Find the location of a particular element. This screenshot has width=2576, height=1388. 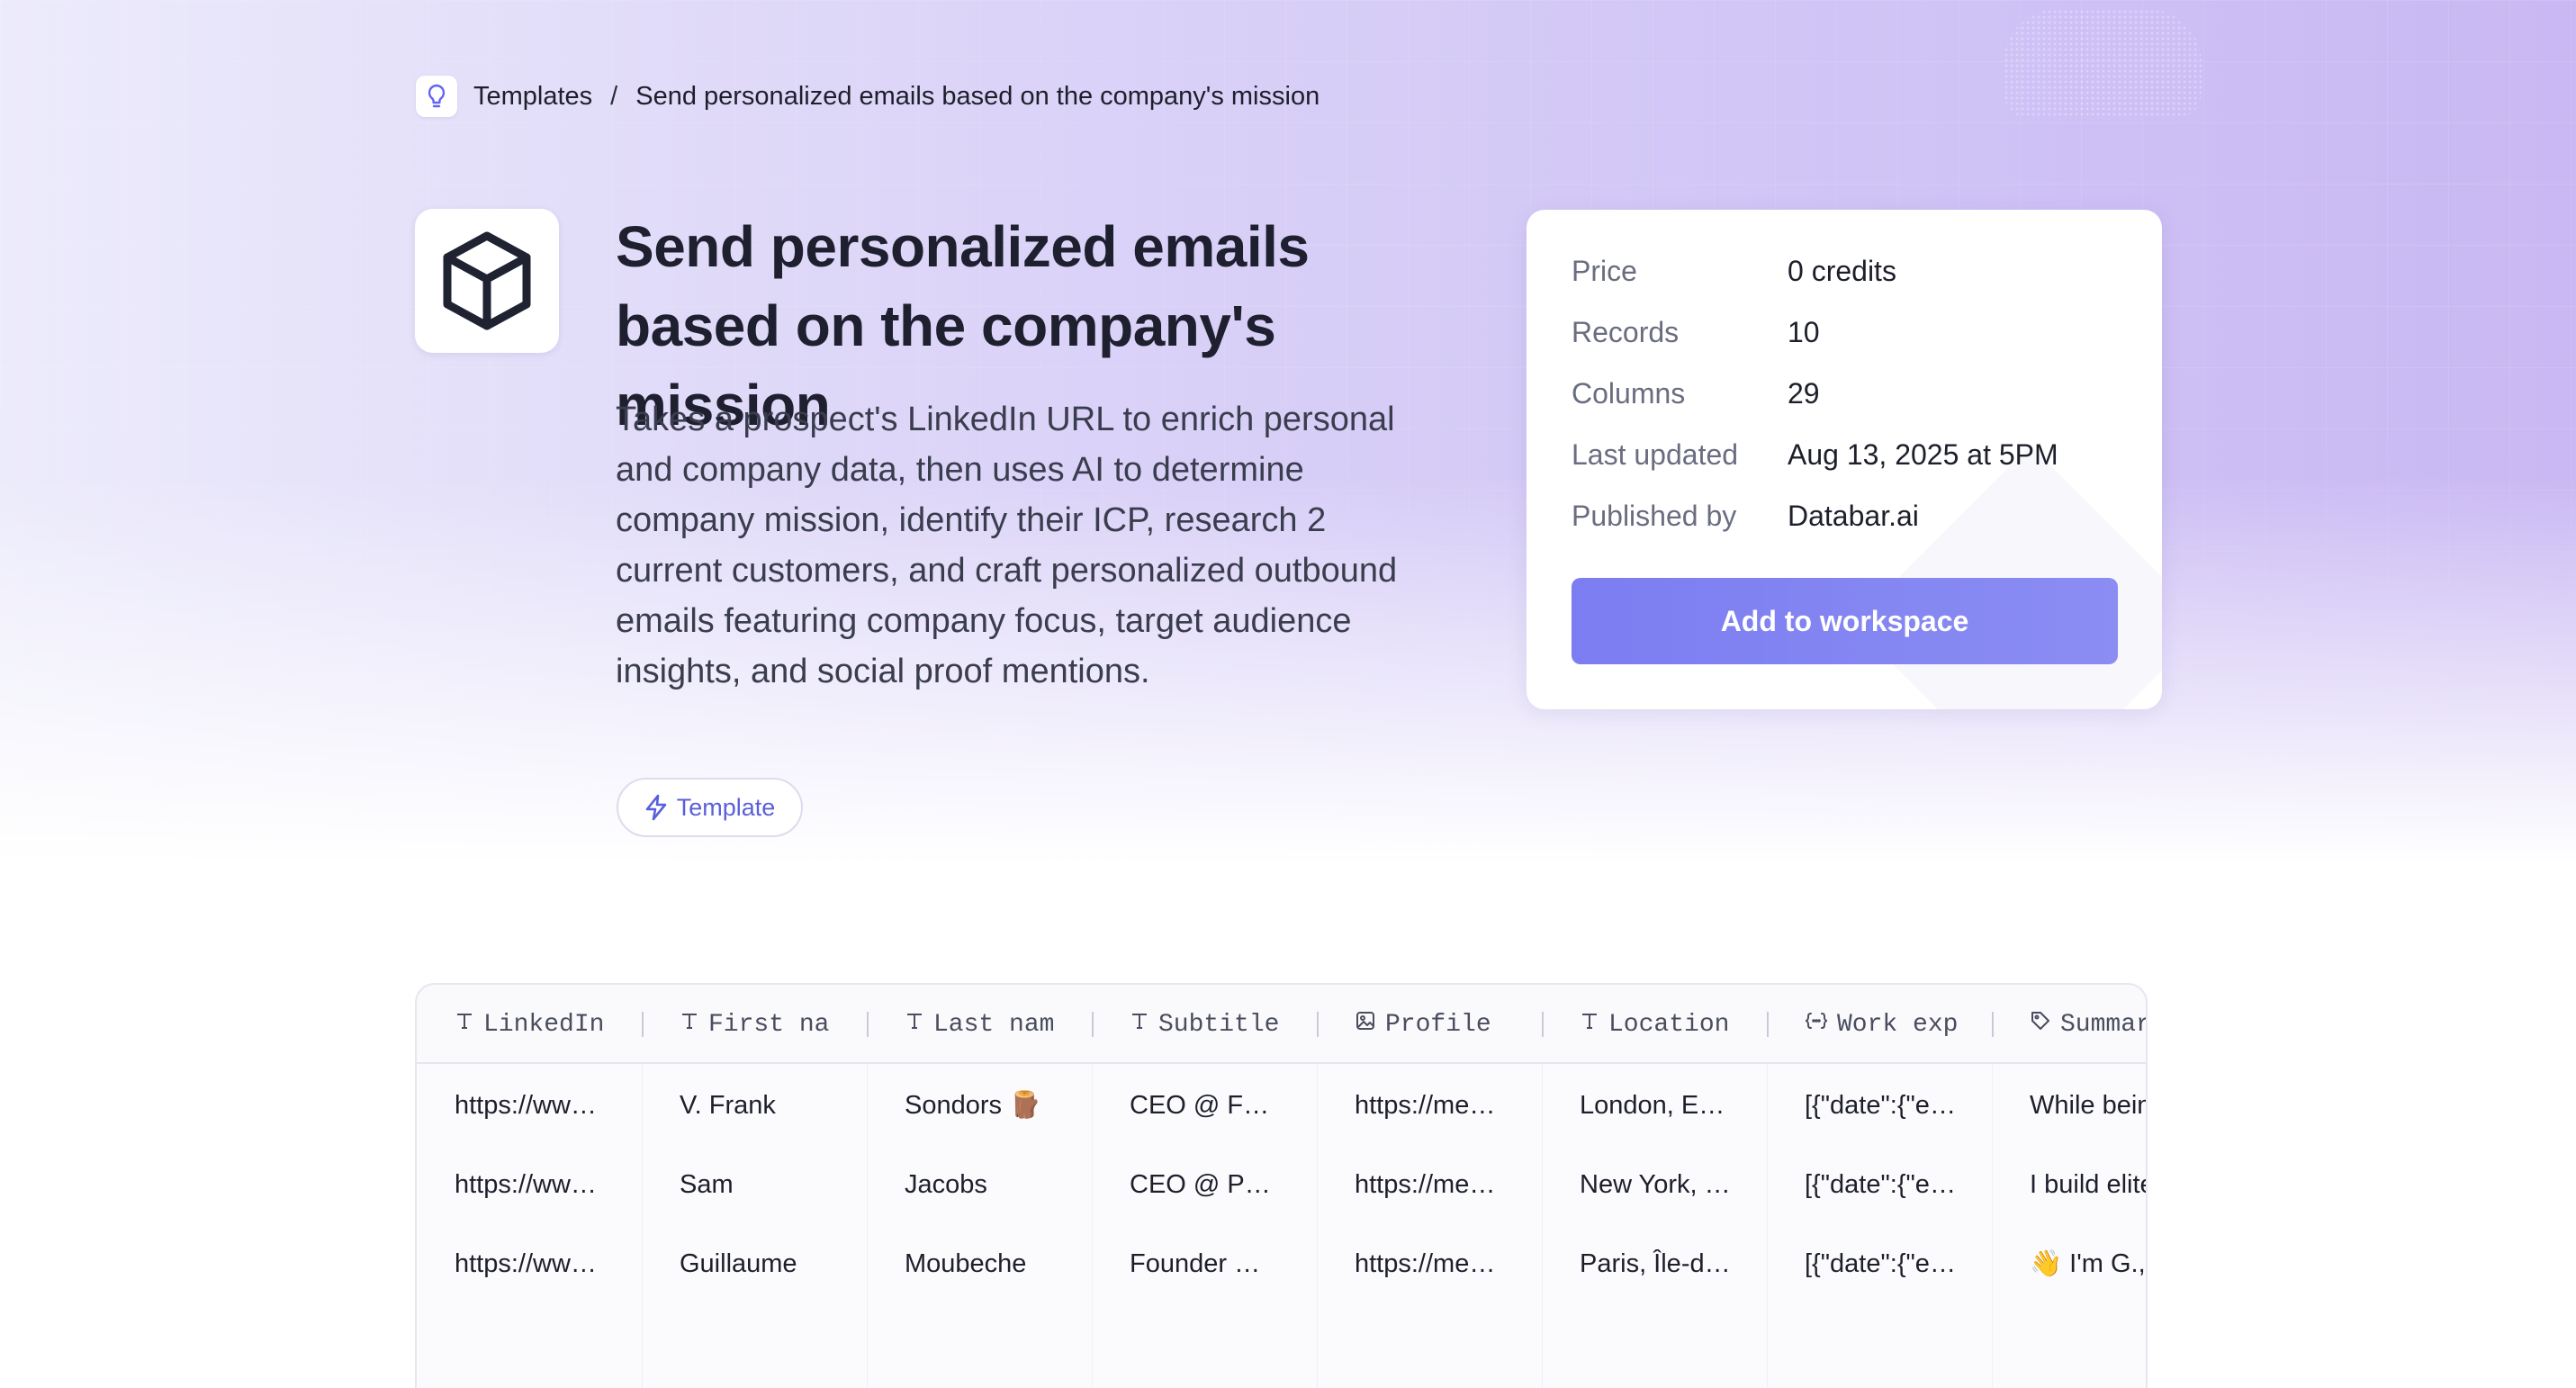

table-cell: Guillaume is located at coordinates (754, 1263).